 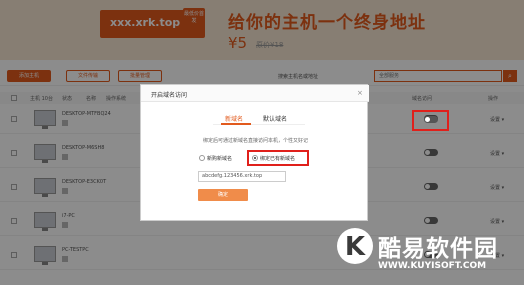 I want to click on dialog-description: 绑定后可通过新域名直接访问本机，个性又好记, so click(x=256, y=141).